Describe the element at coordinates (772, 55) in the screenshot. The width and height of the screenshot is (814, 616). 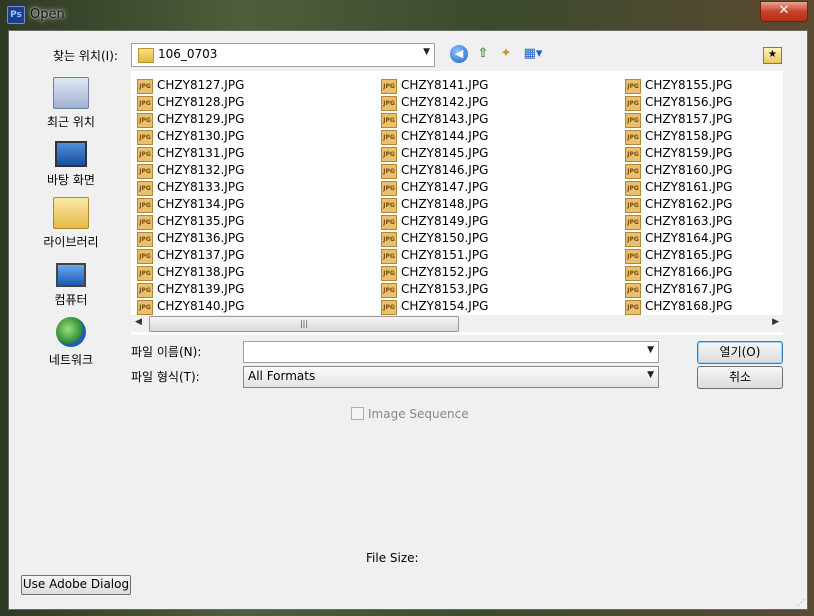
I see `adobe-folder-icon: ★` at that location.